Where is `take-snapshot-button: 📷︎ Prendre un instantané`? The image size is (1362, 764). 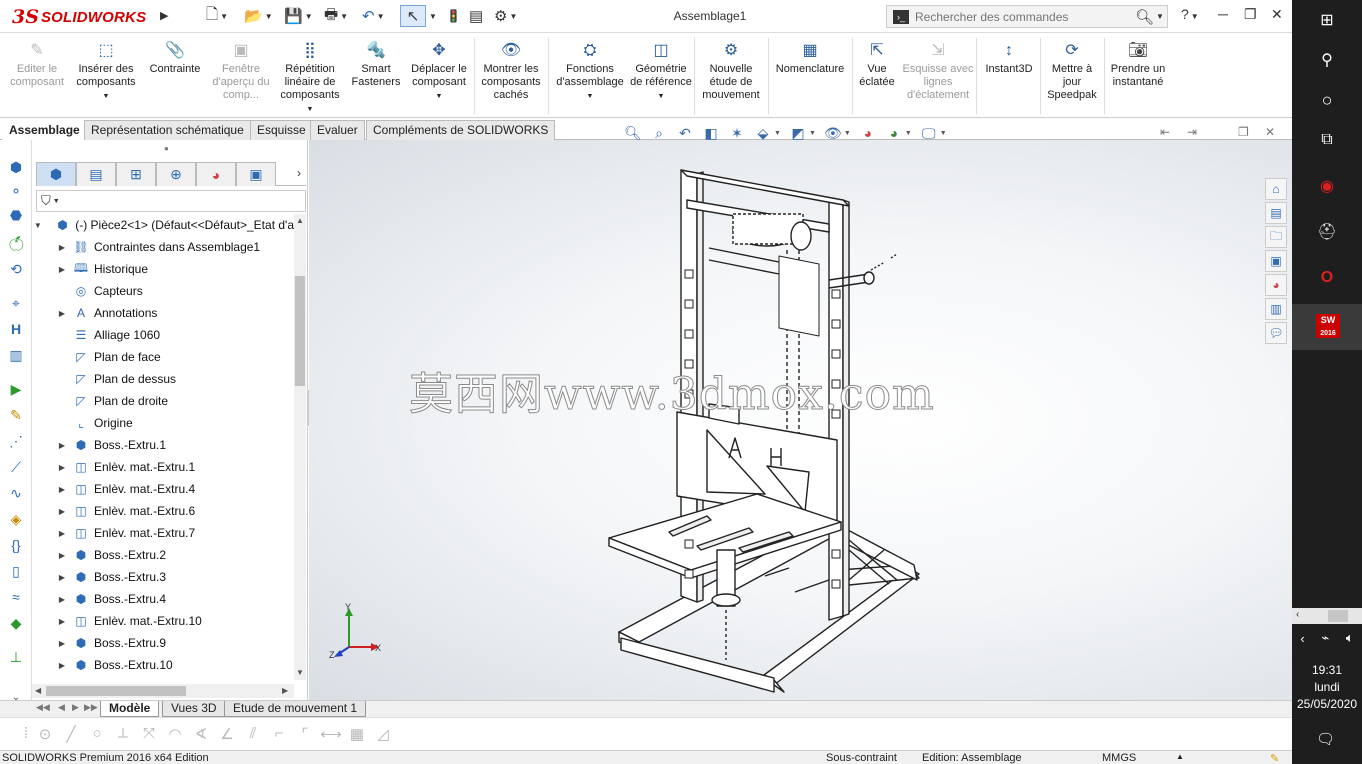 take-snapshot-button: 📷︎ Prendre un instantané is located at coordinates (1138, 64).